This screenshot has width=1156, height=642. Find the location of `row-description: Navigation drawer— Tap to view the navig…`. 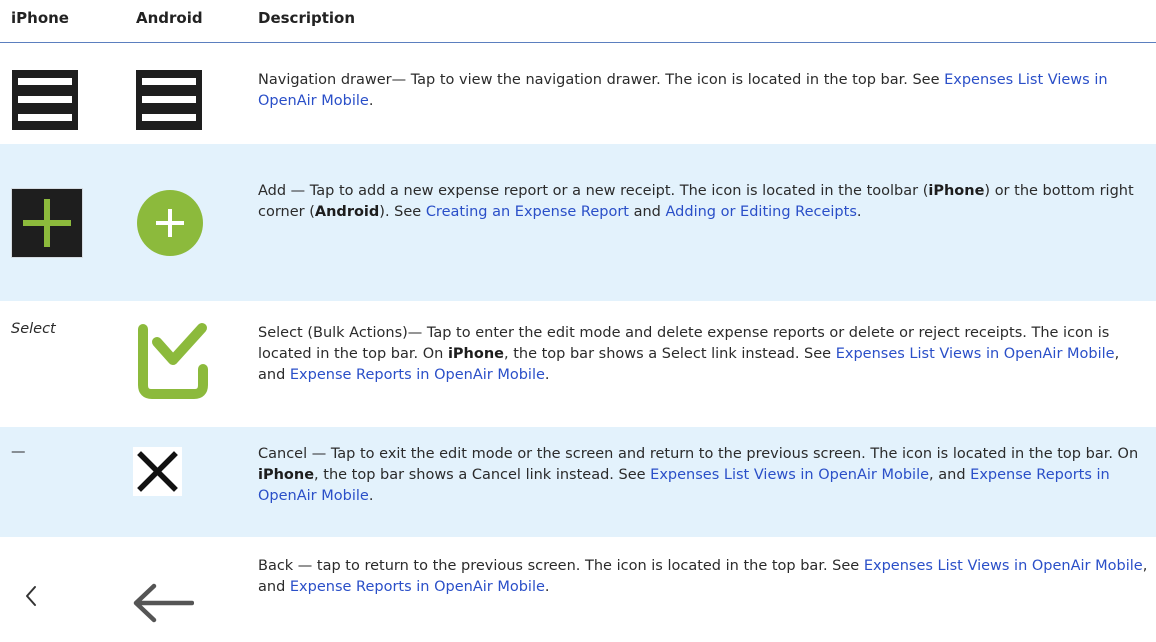

row-description: Navigation drawer— Tap to view the navig… is located at coordinates (683, 90).